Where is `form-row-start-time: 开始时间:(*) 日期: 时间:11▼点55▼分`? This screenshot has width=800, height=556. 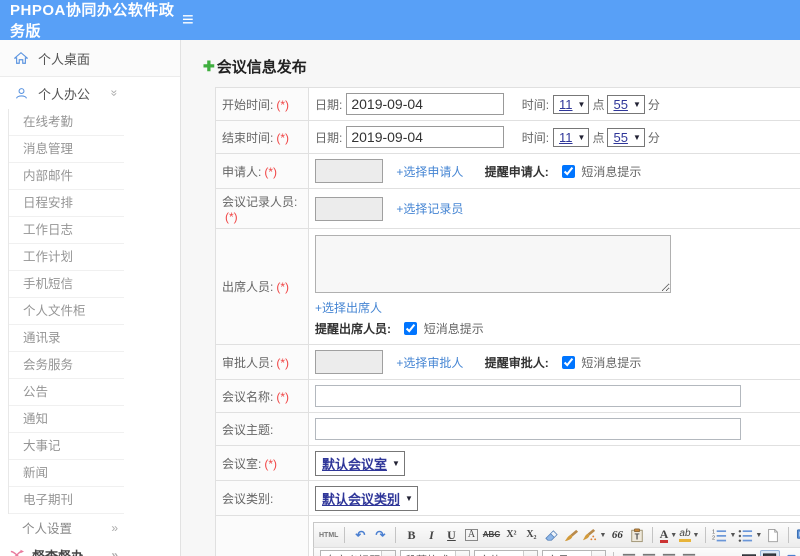 form-row-start-time: 开始时间:(*) 日期: 时间:11▼点55▼分 is located at coordinates (507, 104).